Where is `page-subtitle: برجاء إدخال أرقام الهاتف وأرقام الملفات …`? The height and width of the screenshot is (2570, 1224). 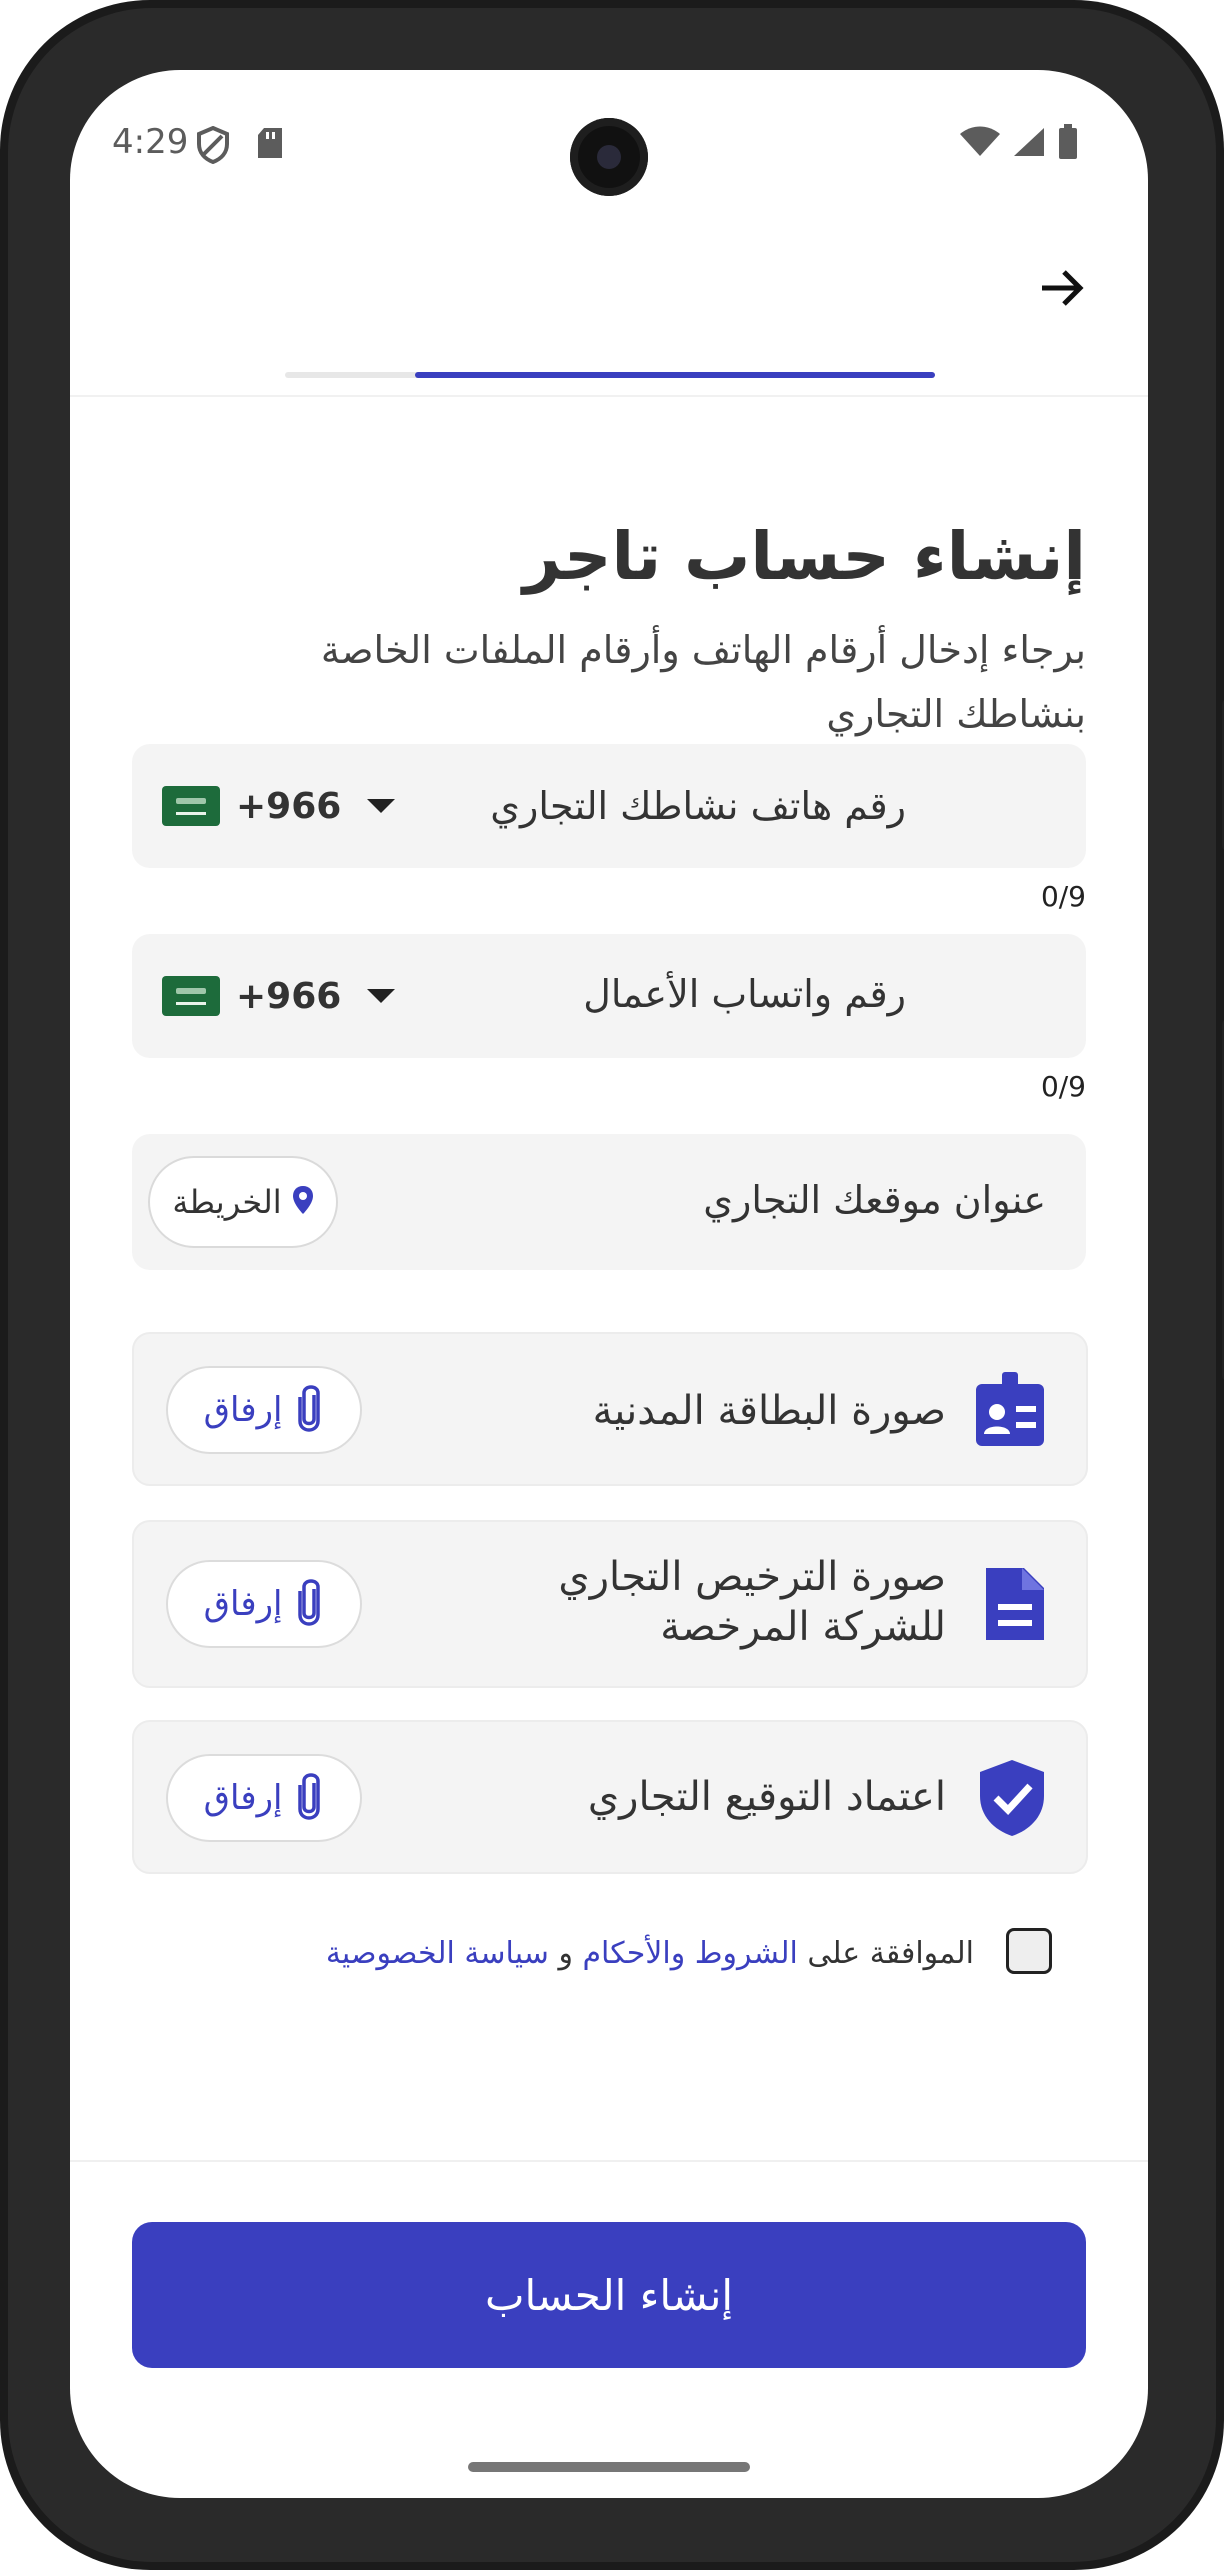 page-subtitle: برجاء إدخال أرقام الهاتف وأرقام الملفات … is located at coordinates (703, 682).